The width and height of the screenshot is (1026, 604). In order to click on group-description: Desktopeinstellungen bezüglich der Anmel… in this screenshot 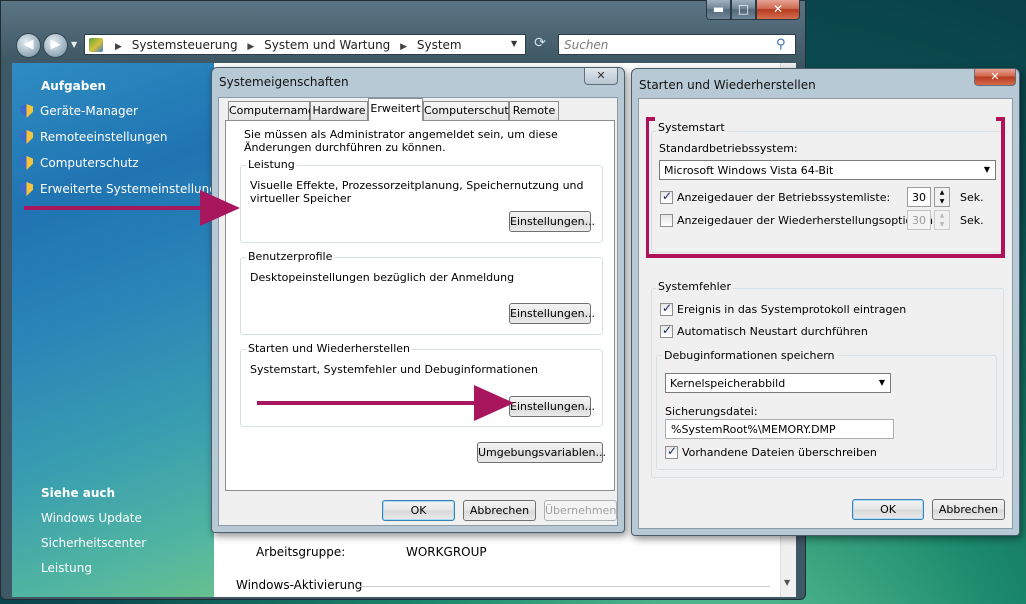, I will do `click(382, 277)`.